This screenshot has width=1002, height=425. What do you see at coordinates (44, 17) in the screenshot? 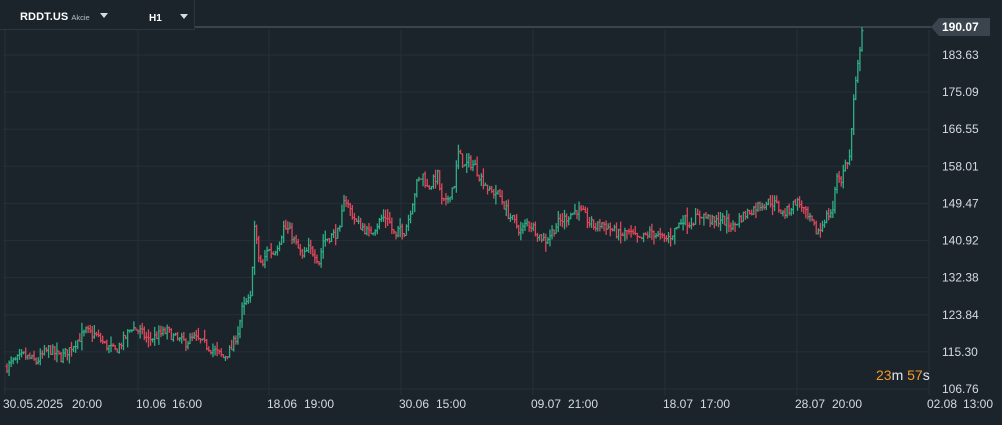
I see `symbol-name: RDDT.US` at bounding box center [44, 17].